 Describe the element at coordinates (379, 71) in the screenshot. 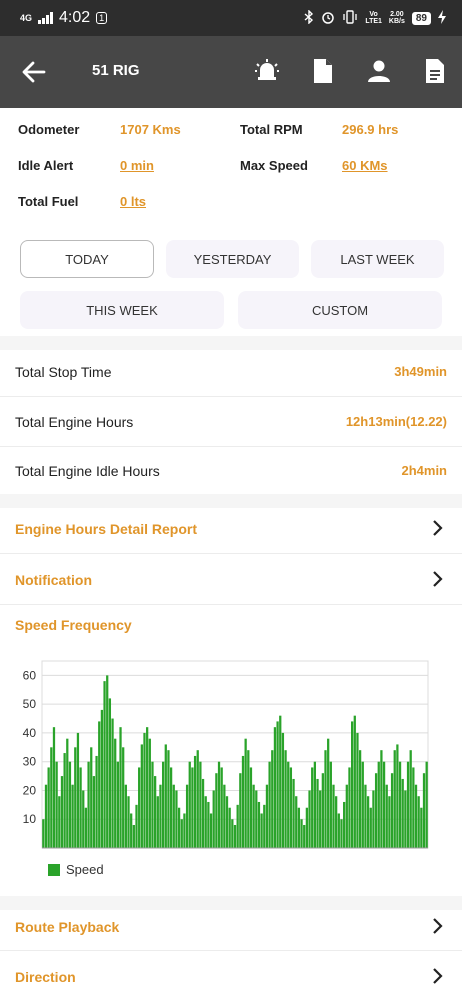

I see `person-icon` at that location.